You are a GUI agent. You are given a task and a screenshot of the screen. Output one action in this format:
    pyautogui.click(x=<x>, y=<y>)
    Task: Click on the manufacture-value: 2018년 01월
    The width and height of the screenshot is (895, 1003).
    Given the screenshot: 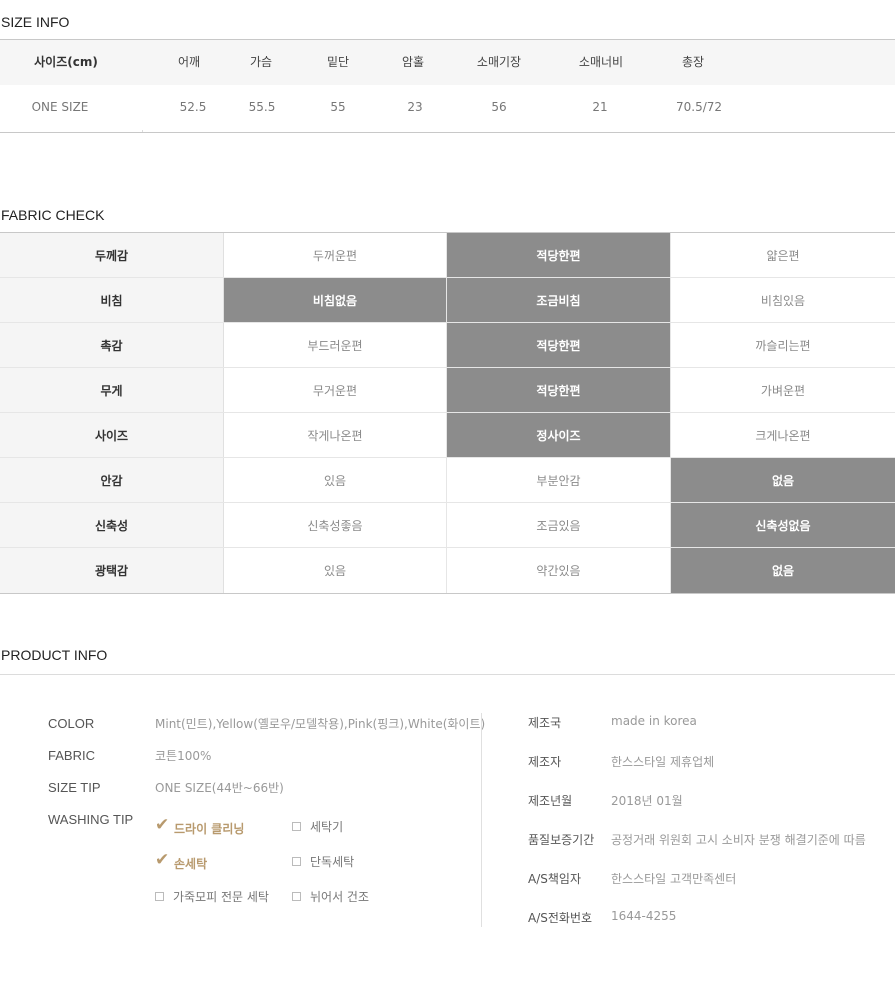 What is the action you would take?
    pyautogui.click(x=647, y=801)
    